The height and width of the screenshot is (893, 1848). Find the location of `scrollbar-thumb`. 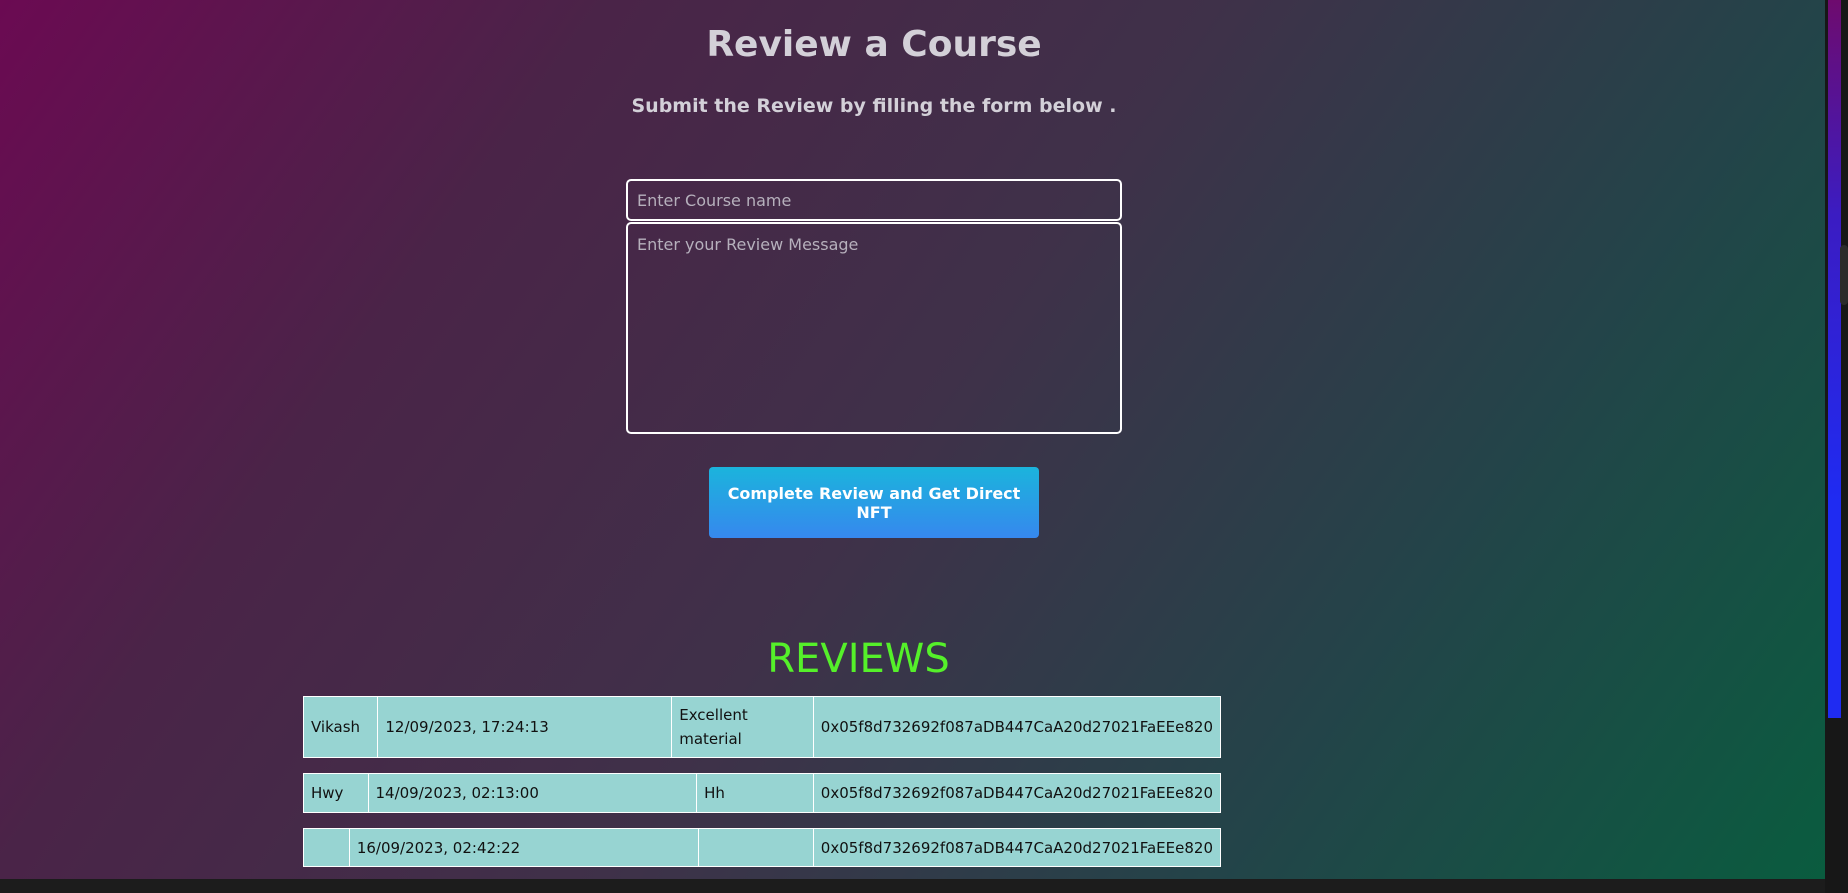

scrollbar-thumb is located at coordinates (1834, 359).